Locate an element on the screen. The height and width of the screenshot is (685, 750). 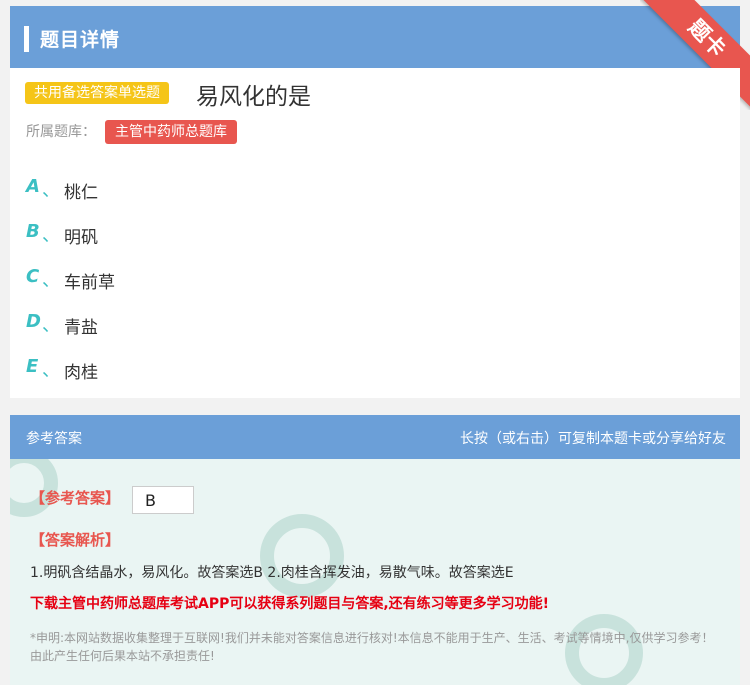
option-text: 肉桂 is located at coordinates (81, 373).